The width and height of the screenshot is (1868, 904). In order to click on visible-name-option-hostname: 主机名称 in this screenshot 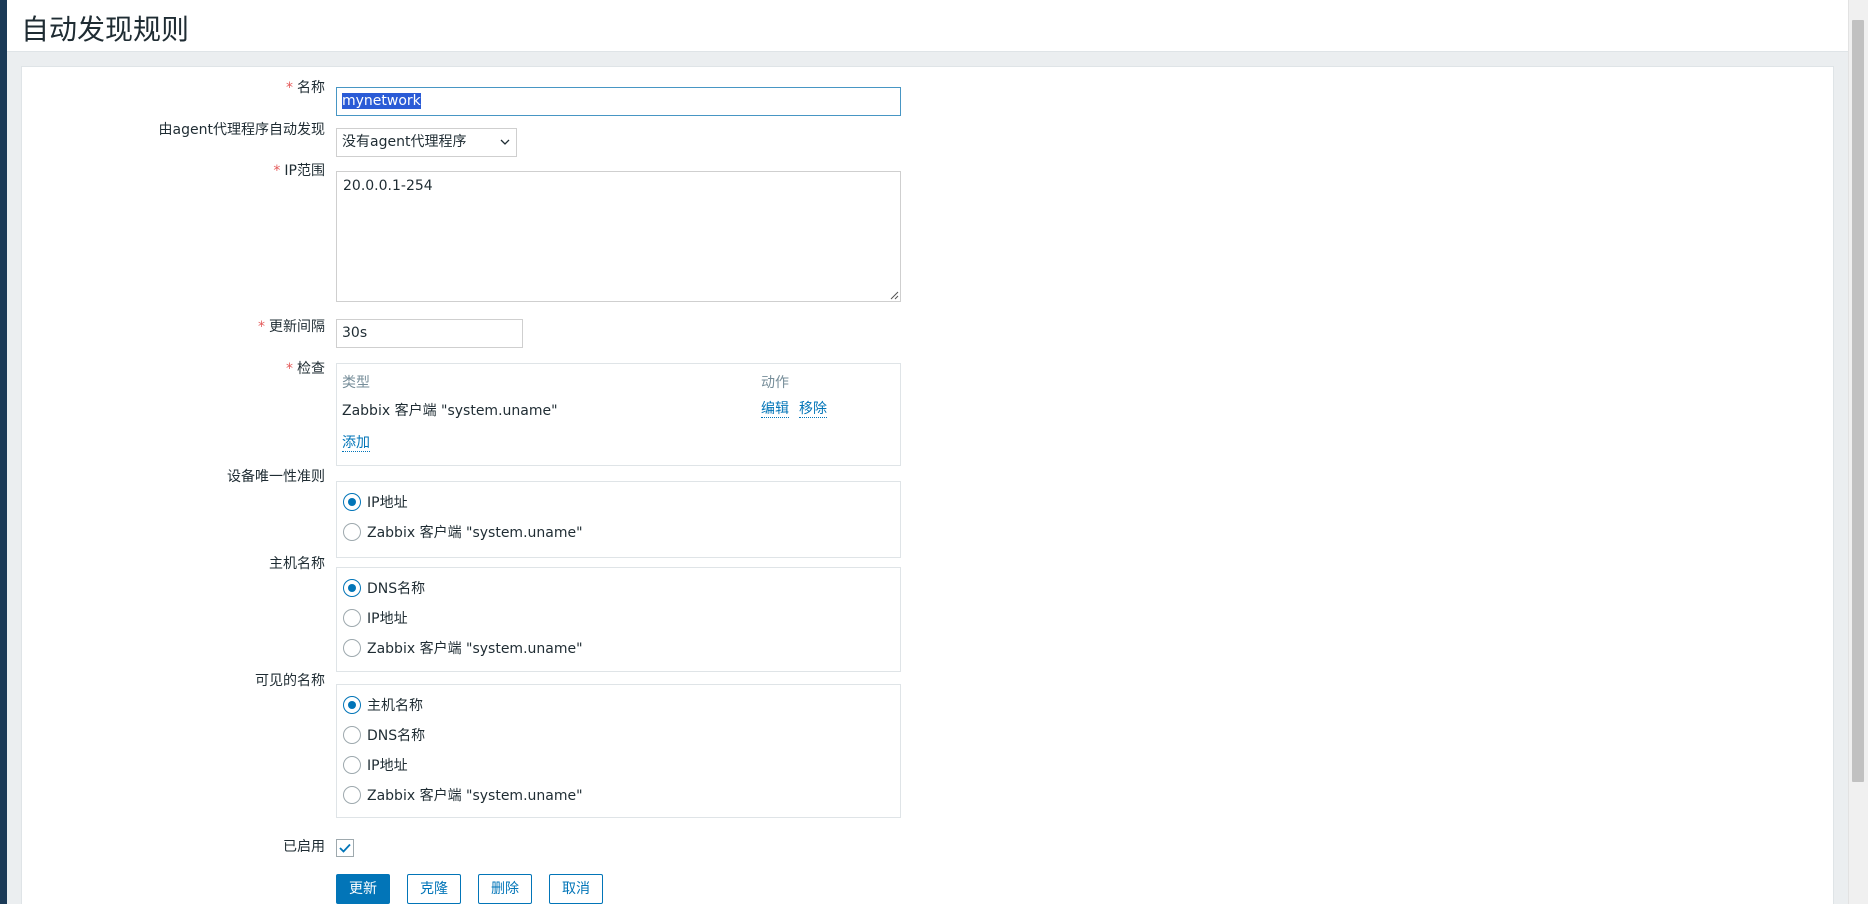, I will do `click(383, 705)`.